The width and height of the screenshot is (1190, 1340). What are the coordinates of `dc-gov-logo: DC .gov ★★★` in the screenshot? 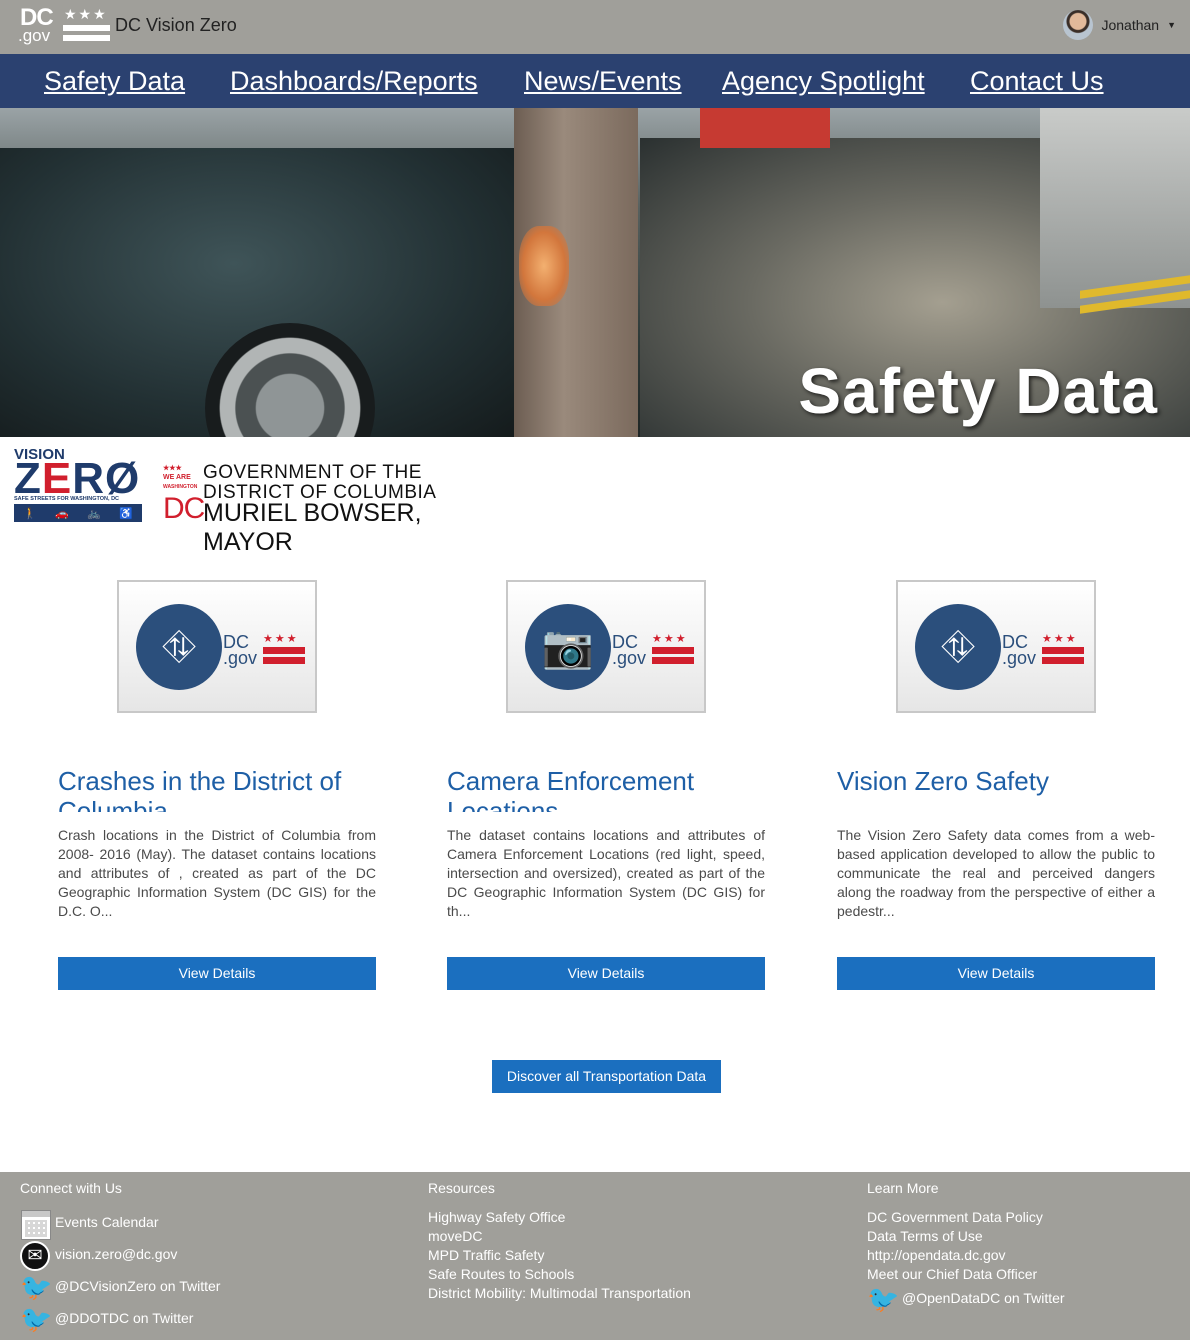 It's located at (65, 24).